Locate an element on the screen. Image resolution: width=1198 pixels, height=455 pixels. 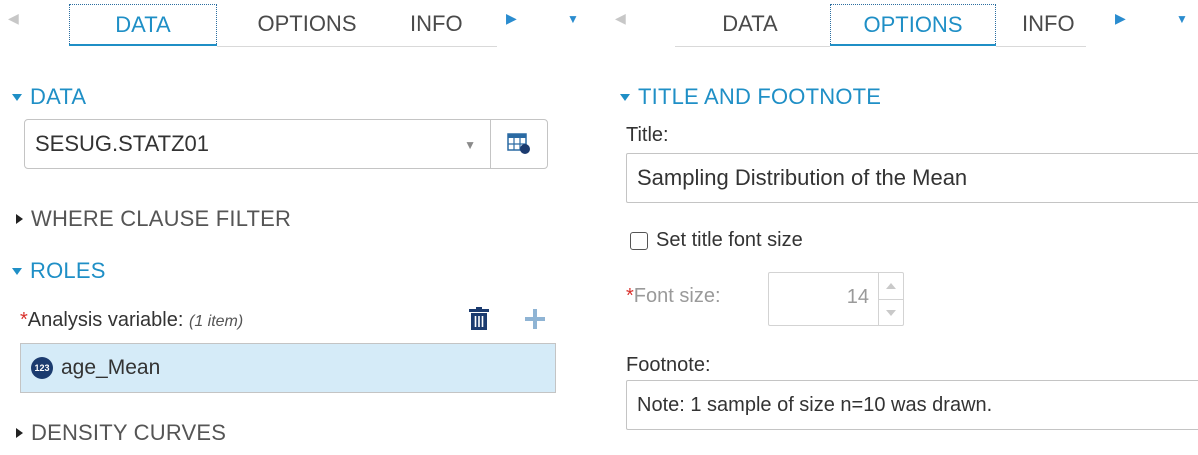
title-label: Title: is located at coordinates (647, 135).